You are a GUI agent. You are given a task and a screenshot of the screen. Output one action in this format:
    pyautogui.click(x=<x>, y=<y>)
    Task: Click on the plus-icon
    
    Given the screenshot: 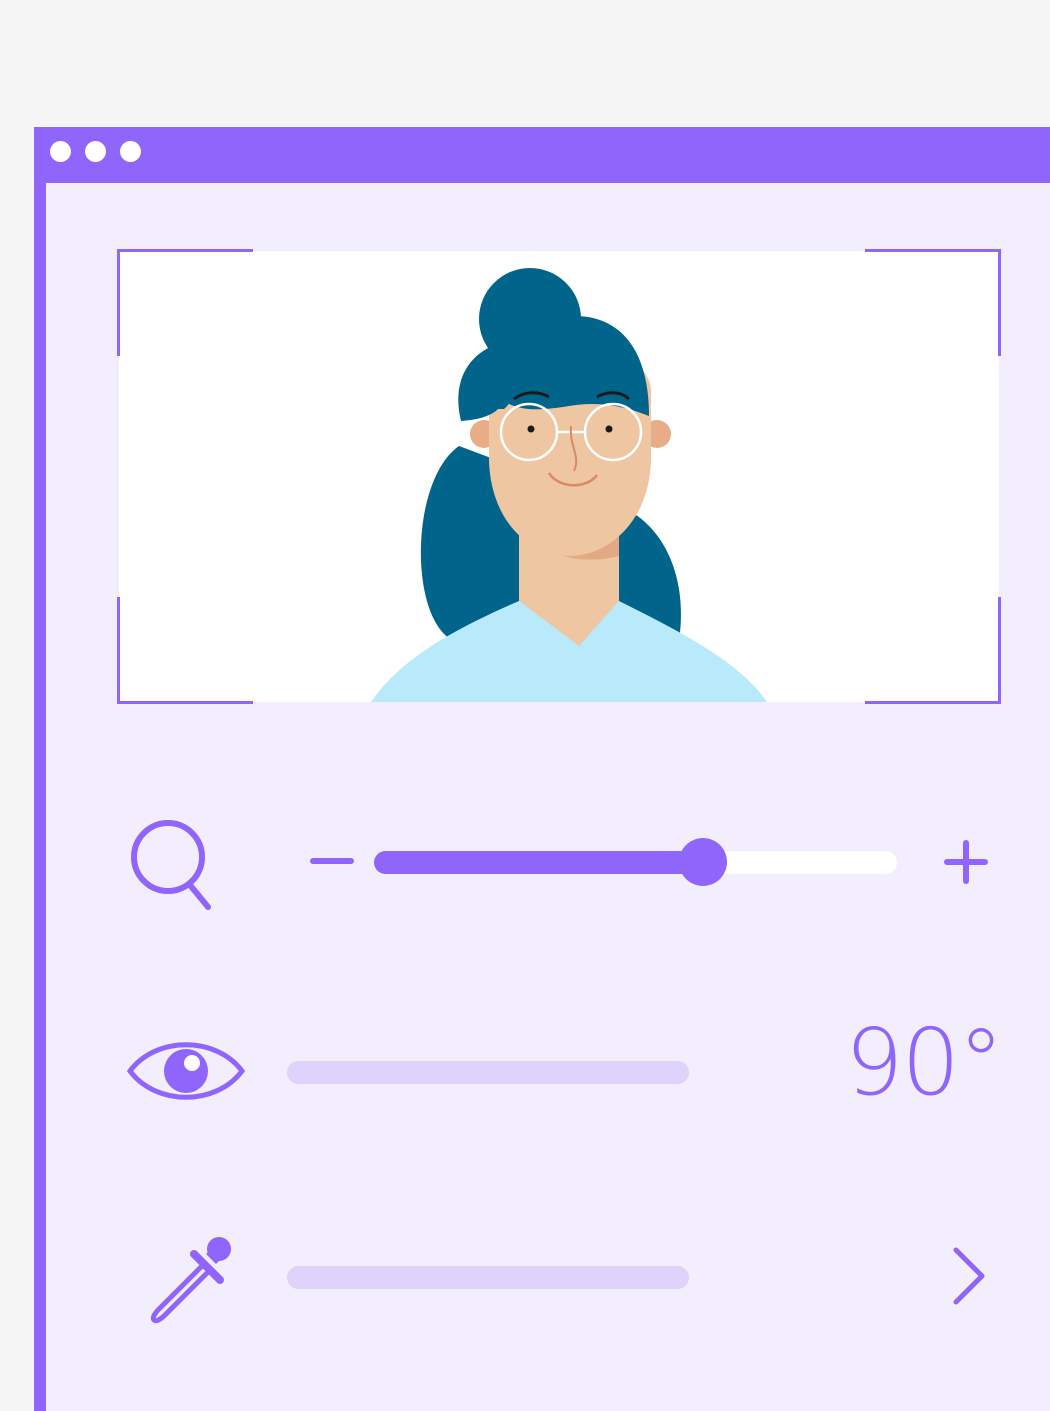 What is the action you would take?
    pyautogui.click(x=966, y=862)
    